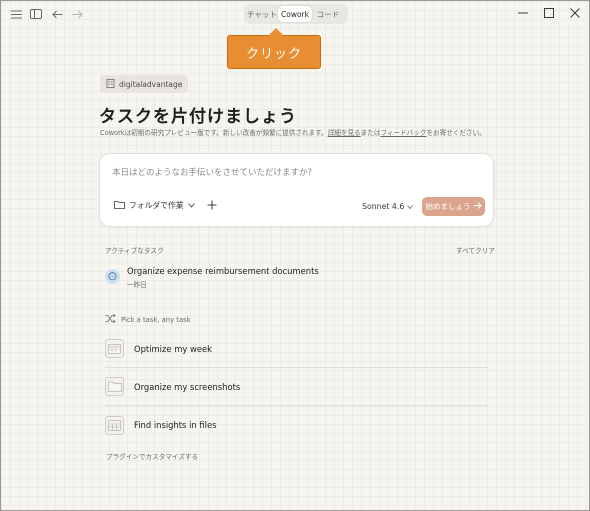 This screenshot has height=511, width=590. I want to click on mode-tabs: チャット Cowork コード, so click(296, 14).